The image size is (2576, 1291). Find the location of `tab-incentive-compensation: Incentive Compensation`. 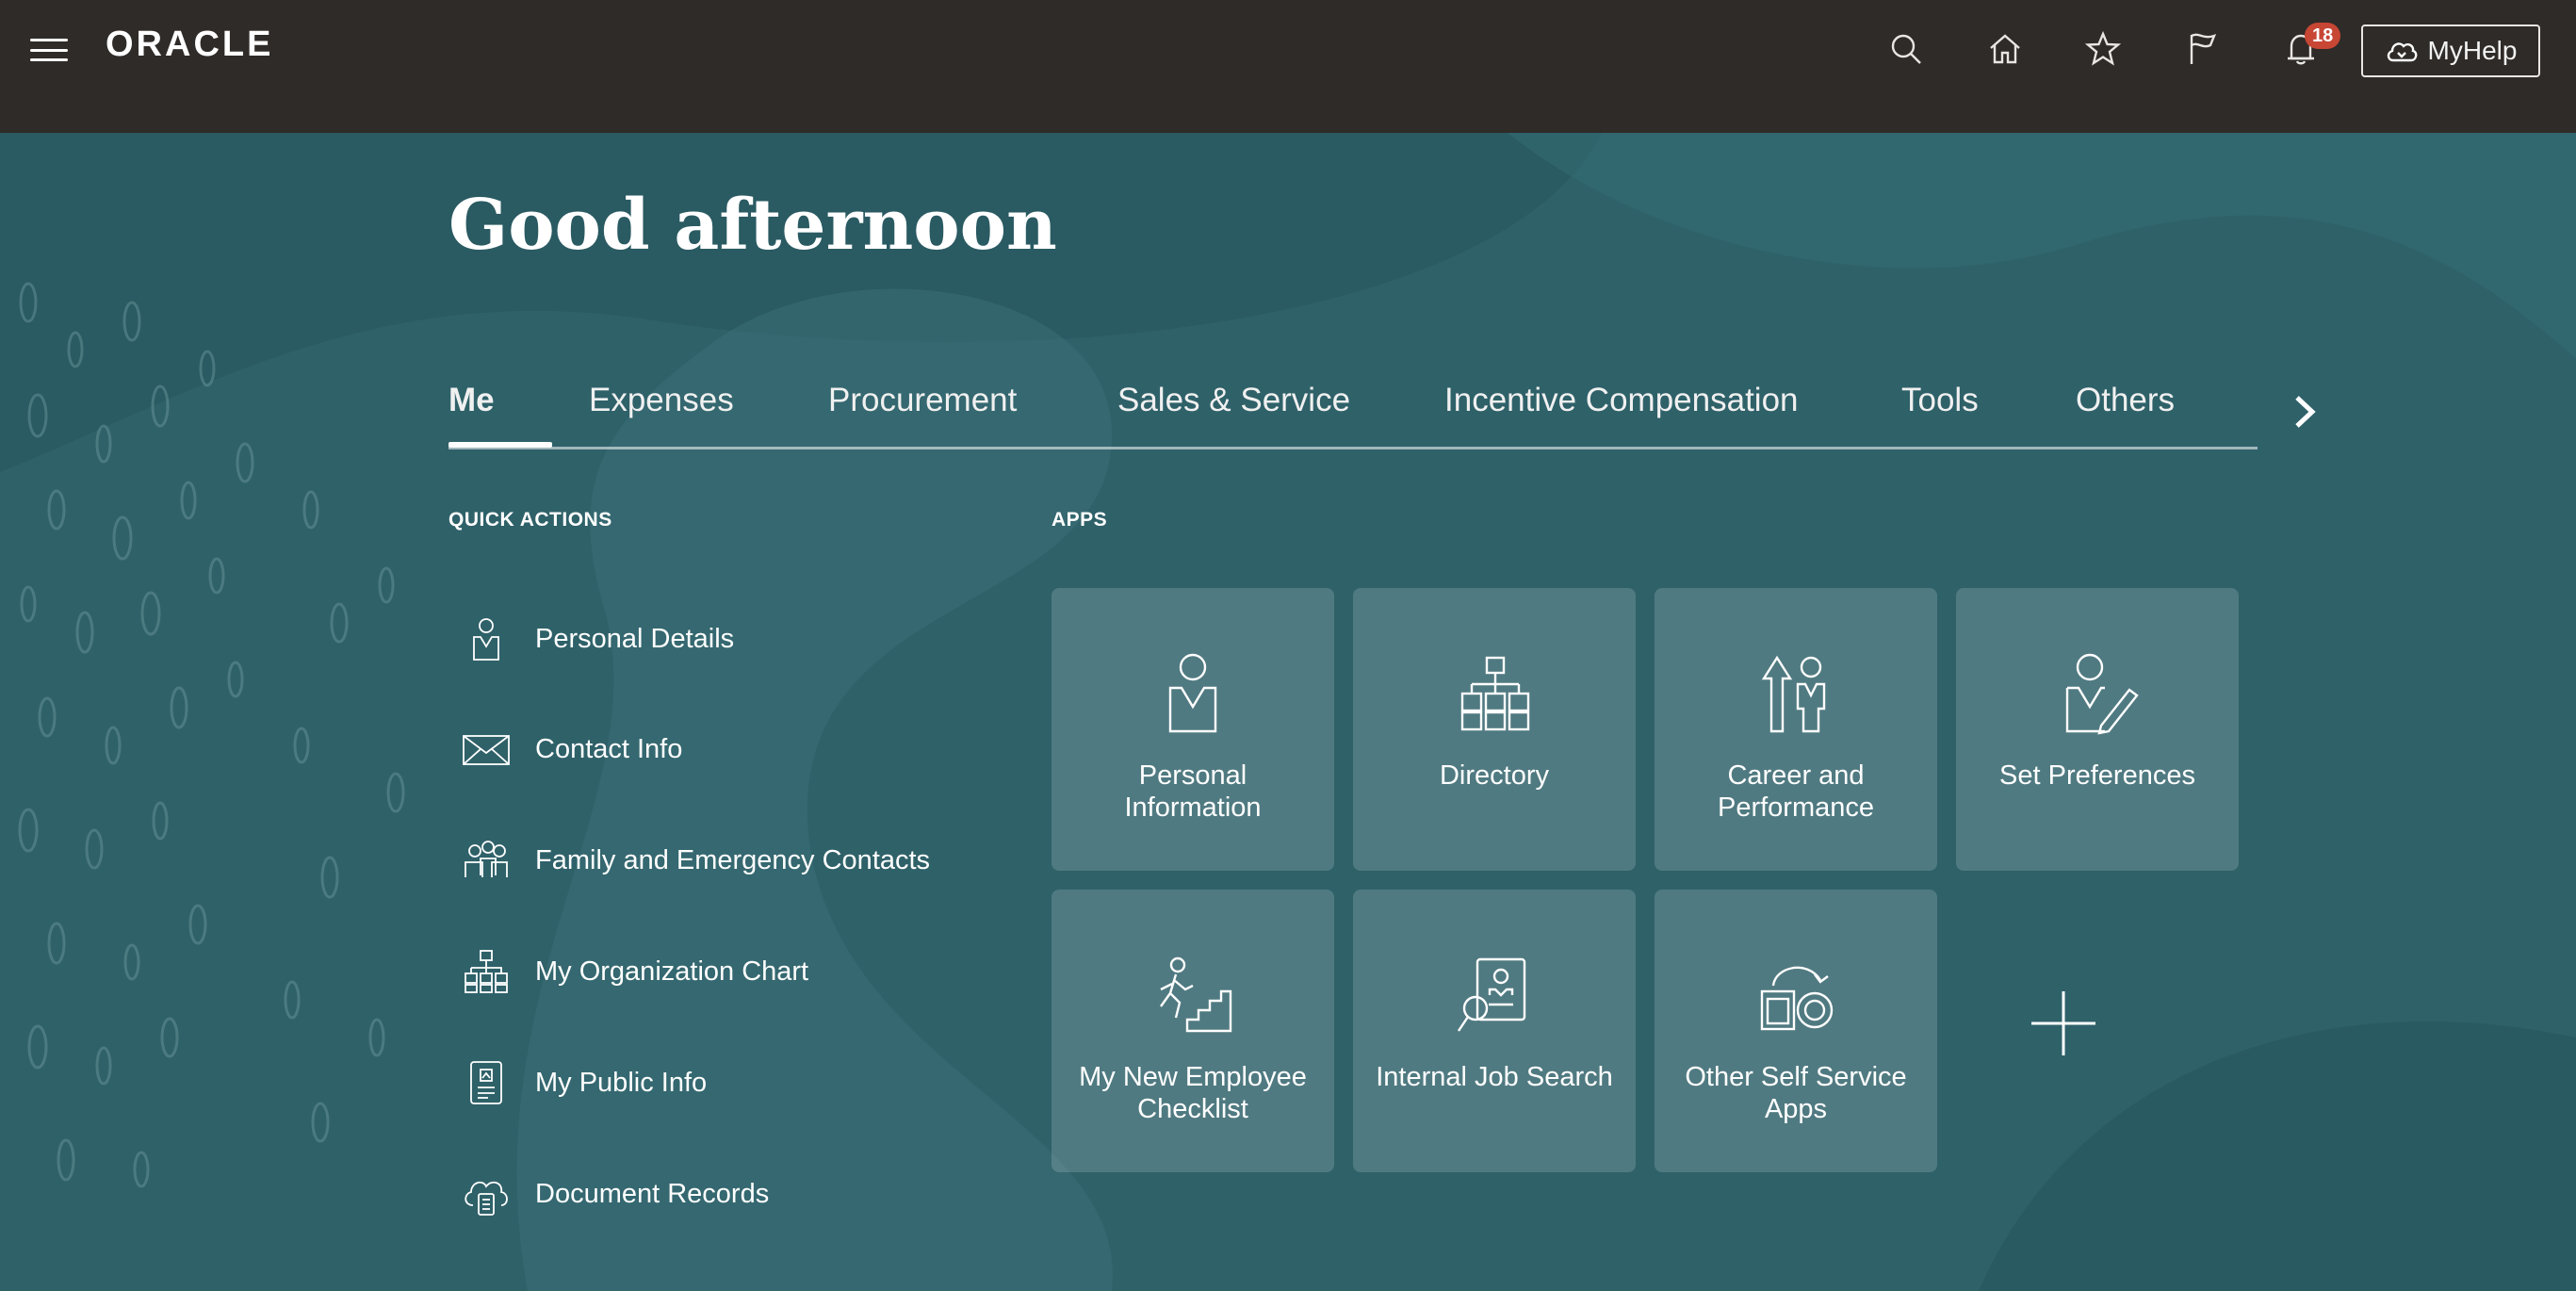

tab-incentive-compensation: Incentive Compensation is located at coordinates (1621, 401).